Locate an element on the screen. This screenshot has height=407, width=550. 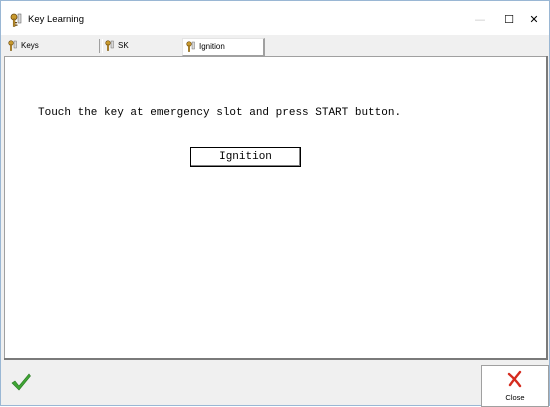
footer-bar is located at coordinates (275, 383).